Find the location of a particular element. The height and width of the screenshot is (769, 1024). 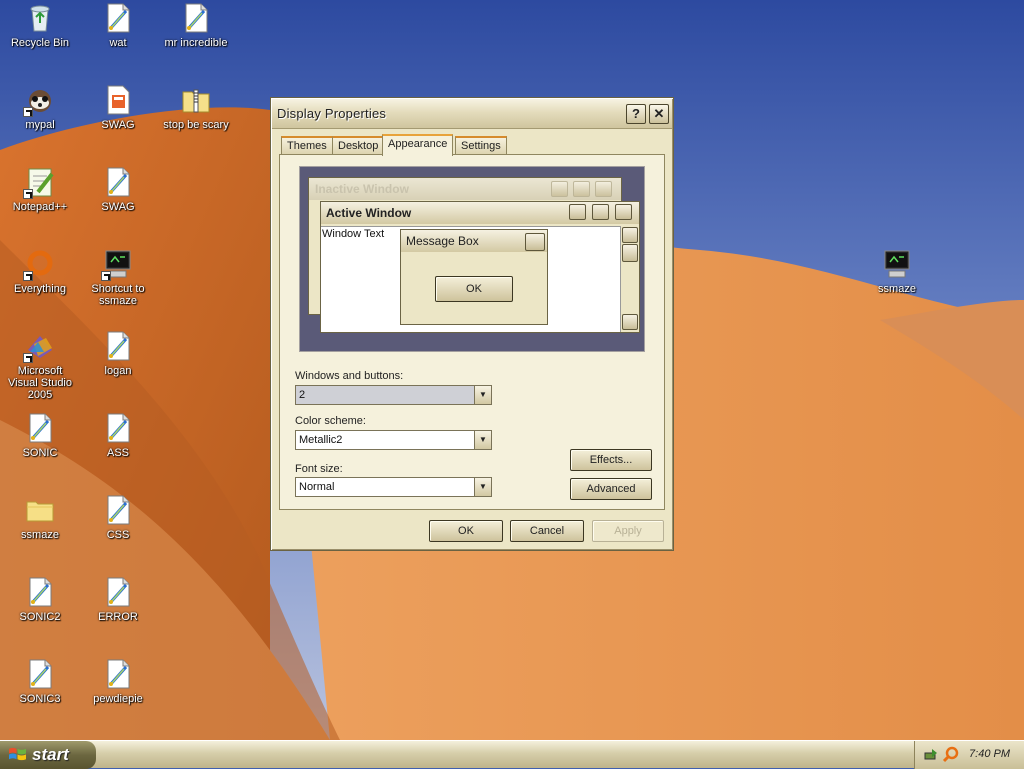

dialog-titlebar: Display Properties ? ✕ is located at coordinates (472, 114).